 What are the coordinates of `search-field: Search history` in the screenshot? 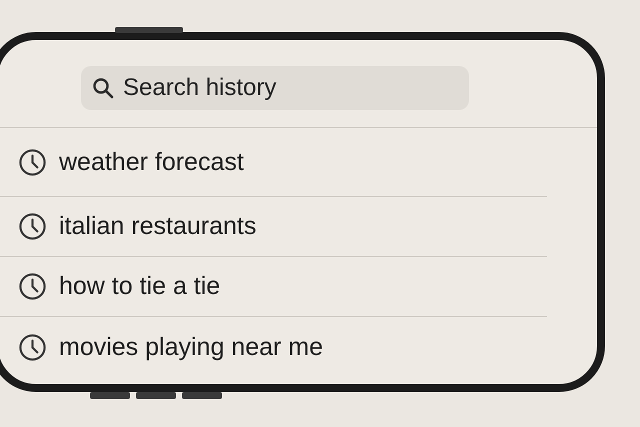 It's located at (275, 88).